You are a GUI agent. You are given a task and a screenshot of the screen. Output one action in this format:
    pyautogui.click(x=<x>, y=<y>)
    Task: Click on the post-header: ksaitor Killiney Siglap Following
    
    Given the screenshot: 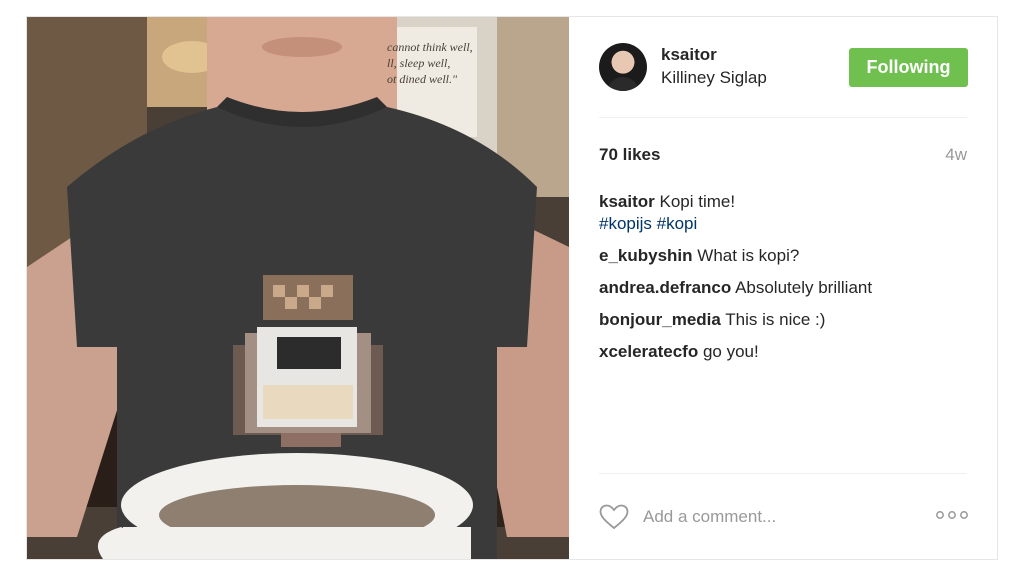 What is the action you would take?
    pyautogui.click(x=783, y=67)
    